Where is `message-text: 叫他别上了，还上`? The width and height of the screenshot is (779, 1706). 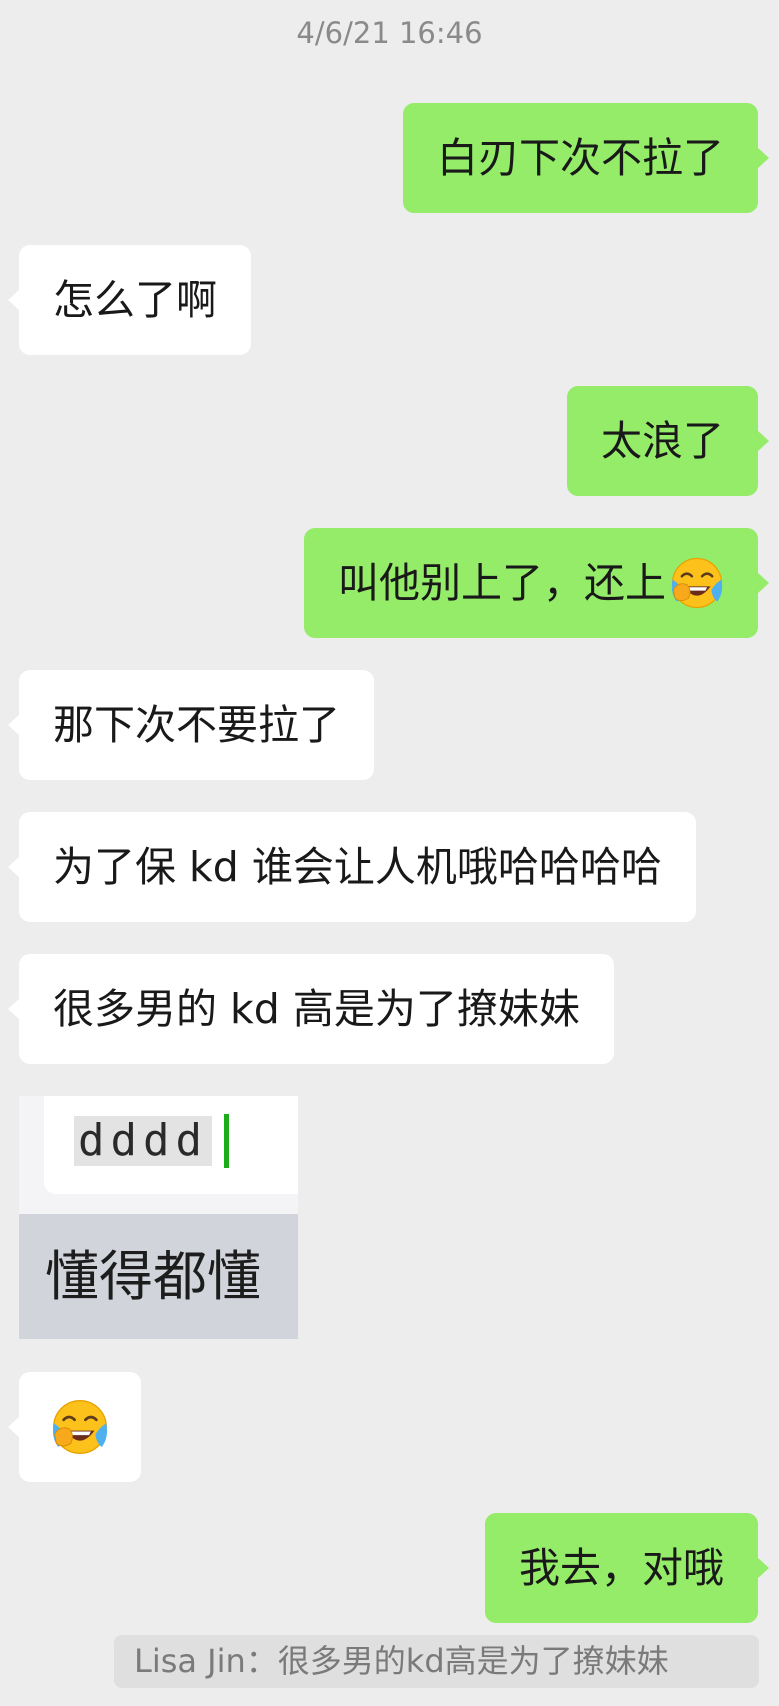
message-text: 叫他别上了，还上 is located at coordinates (502, 583).